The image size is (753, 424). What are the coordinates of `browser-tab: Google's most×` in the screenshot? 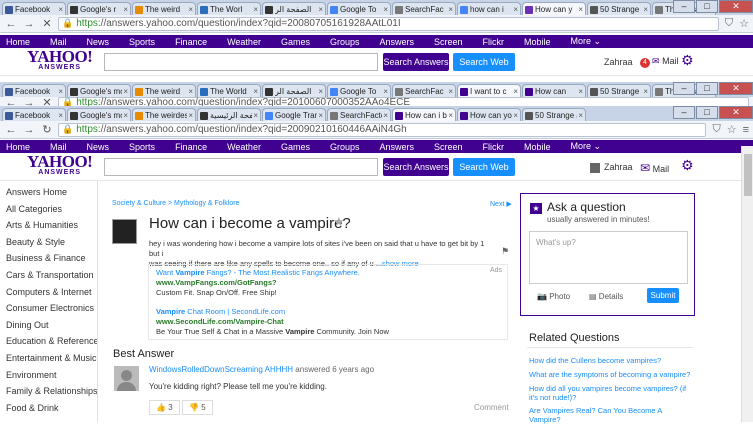 It's located at (99, 115).